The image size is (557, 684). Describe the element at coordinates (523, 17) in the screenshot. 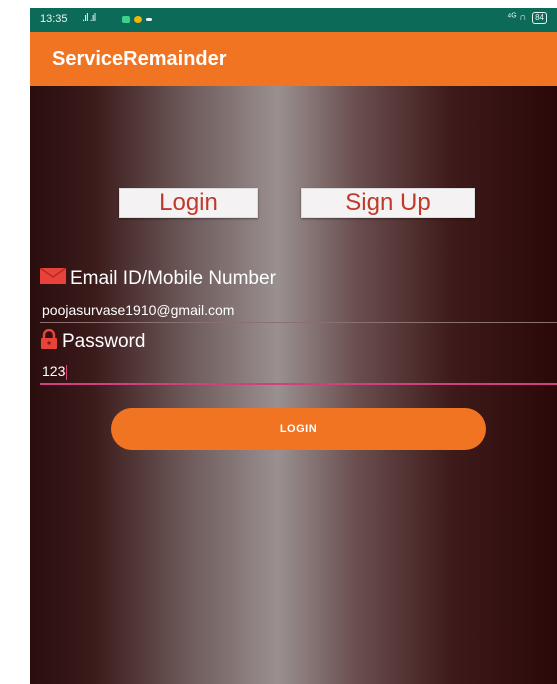

I see `headset-icon: ∩` at that location.